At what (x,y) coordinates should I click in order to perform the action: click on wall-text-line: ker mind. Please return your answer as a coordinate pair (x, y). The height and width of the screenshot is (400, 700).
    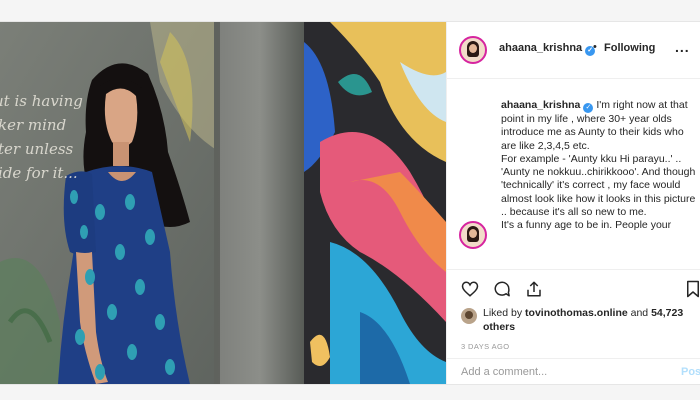
    Looking at the image, I should click on (33, 125).